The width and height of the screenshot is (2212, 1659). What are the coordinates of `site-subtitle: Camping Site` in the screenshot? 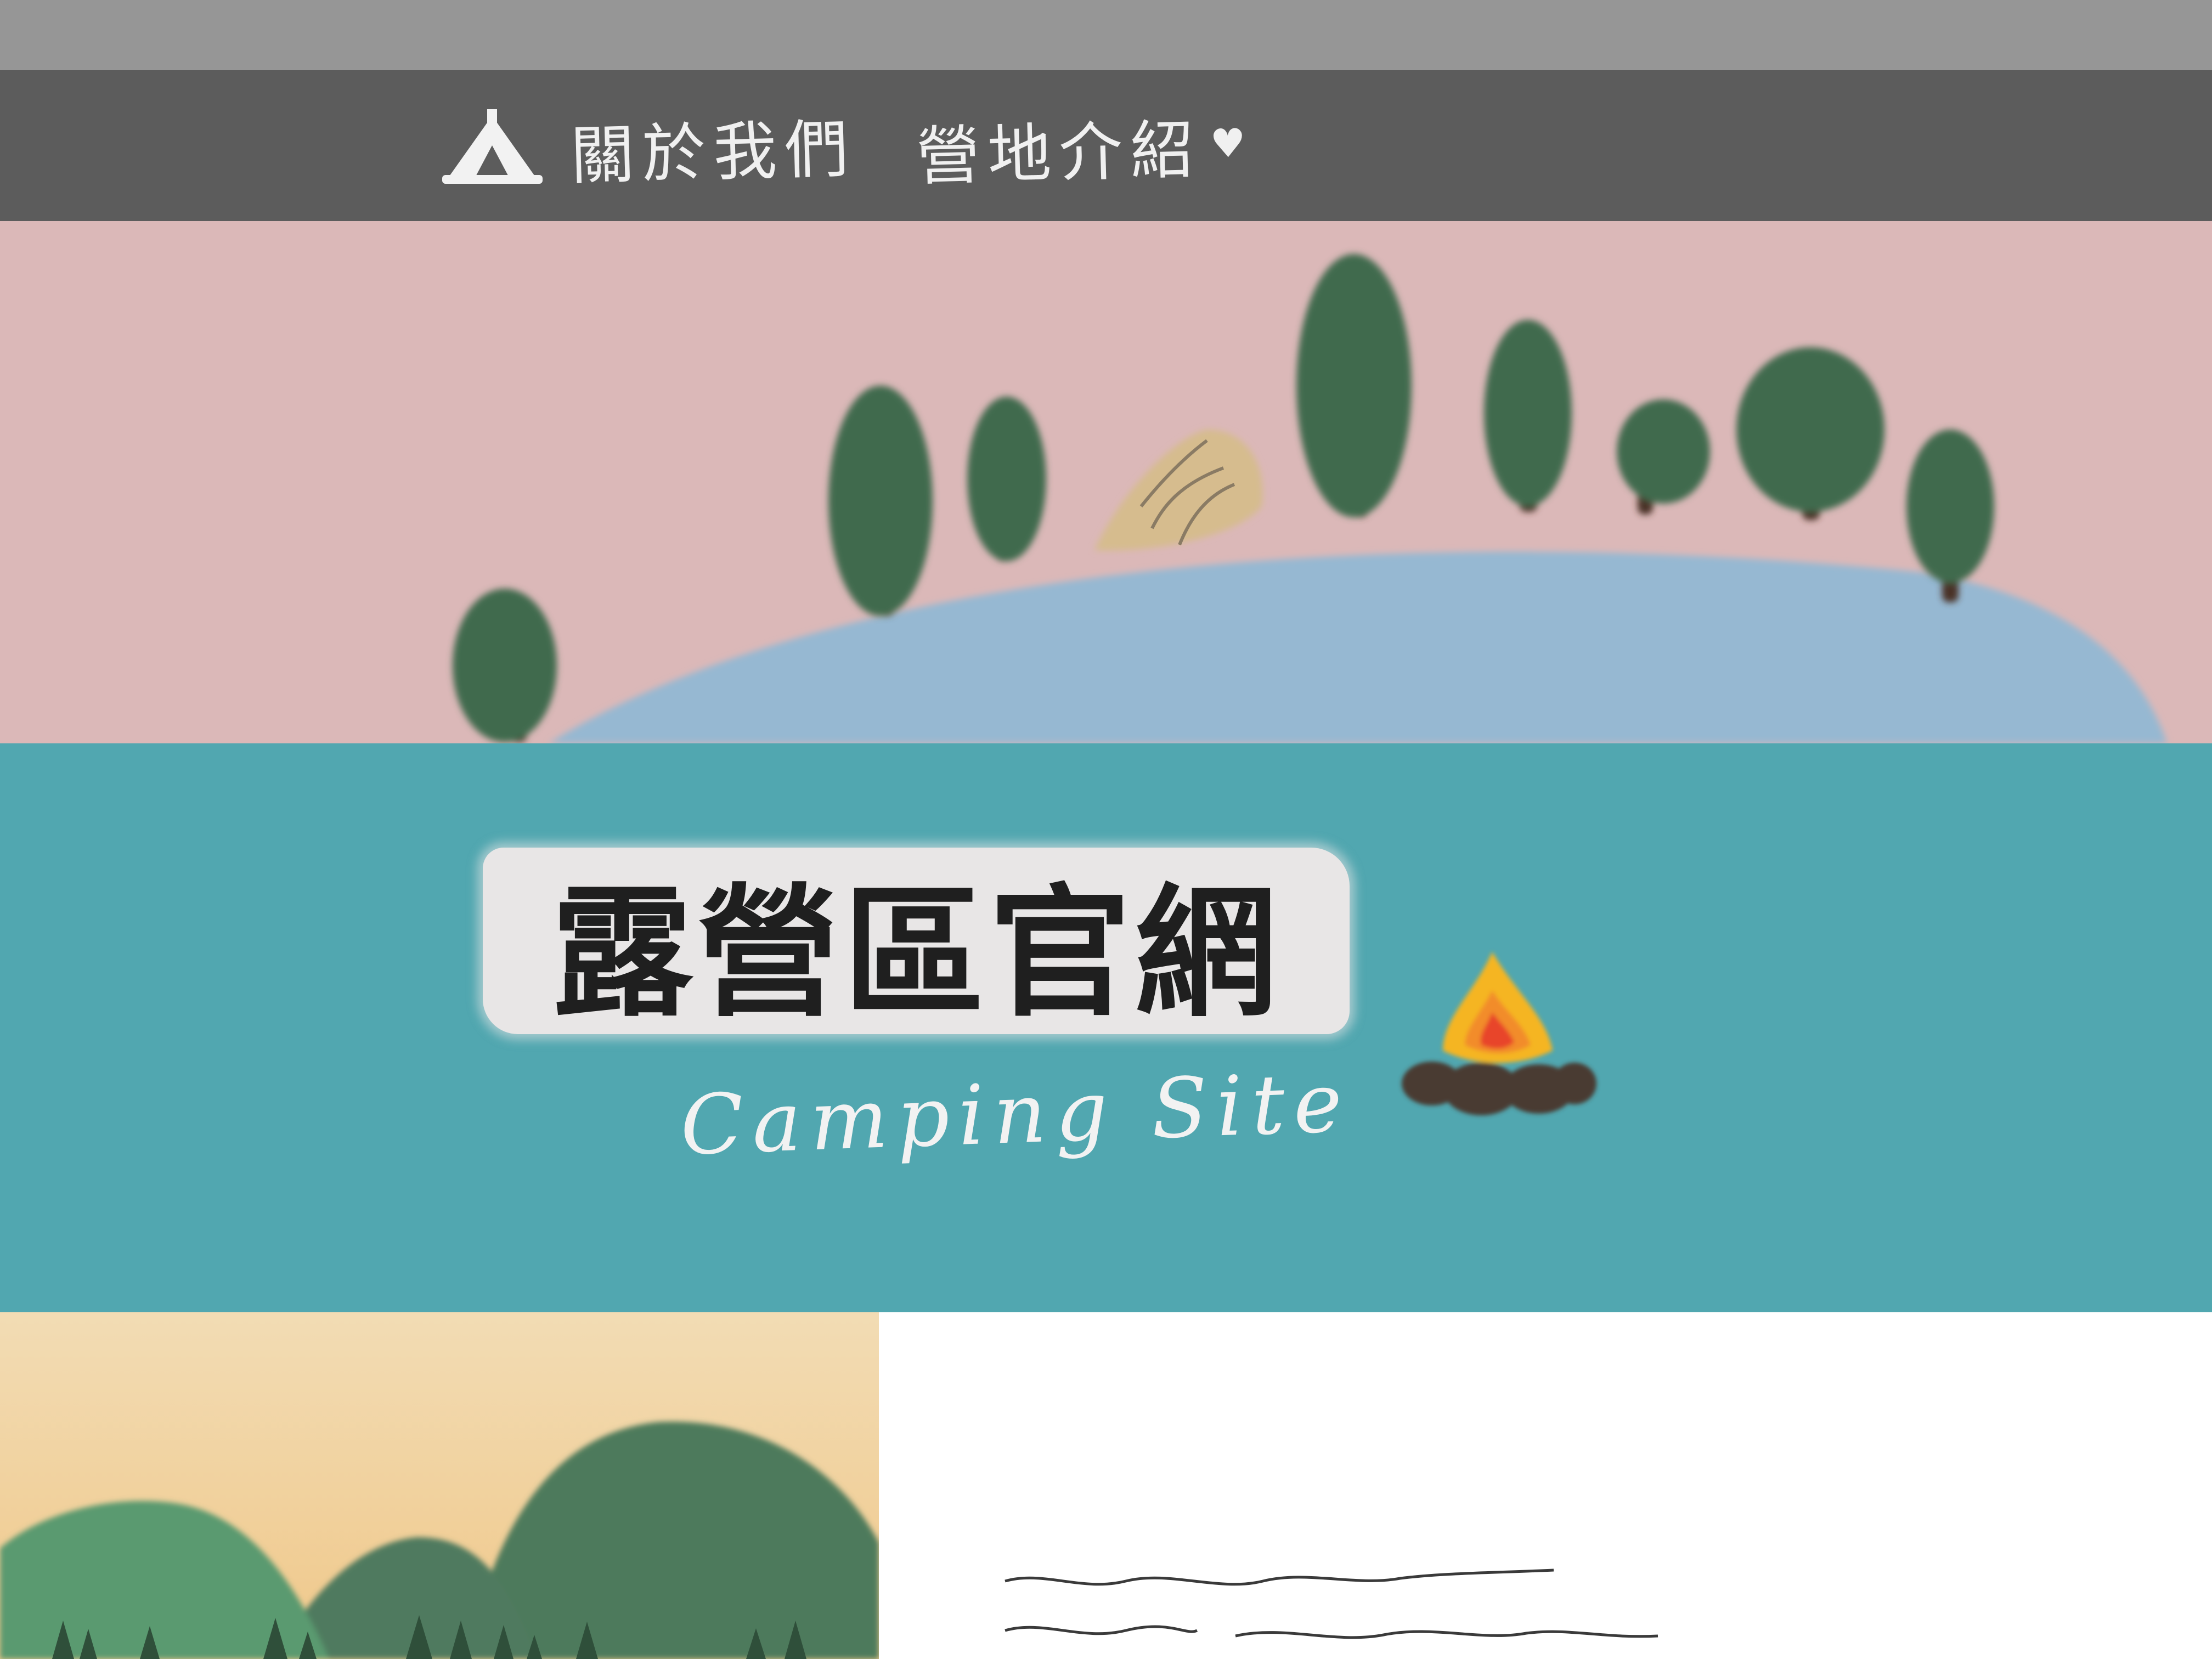 It's located at (1016, 1114).